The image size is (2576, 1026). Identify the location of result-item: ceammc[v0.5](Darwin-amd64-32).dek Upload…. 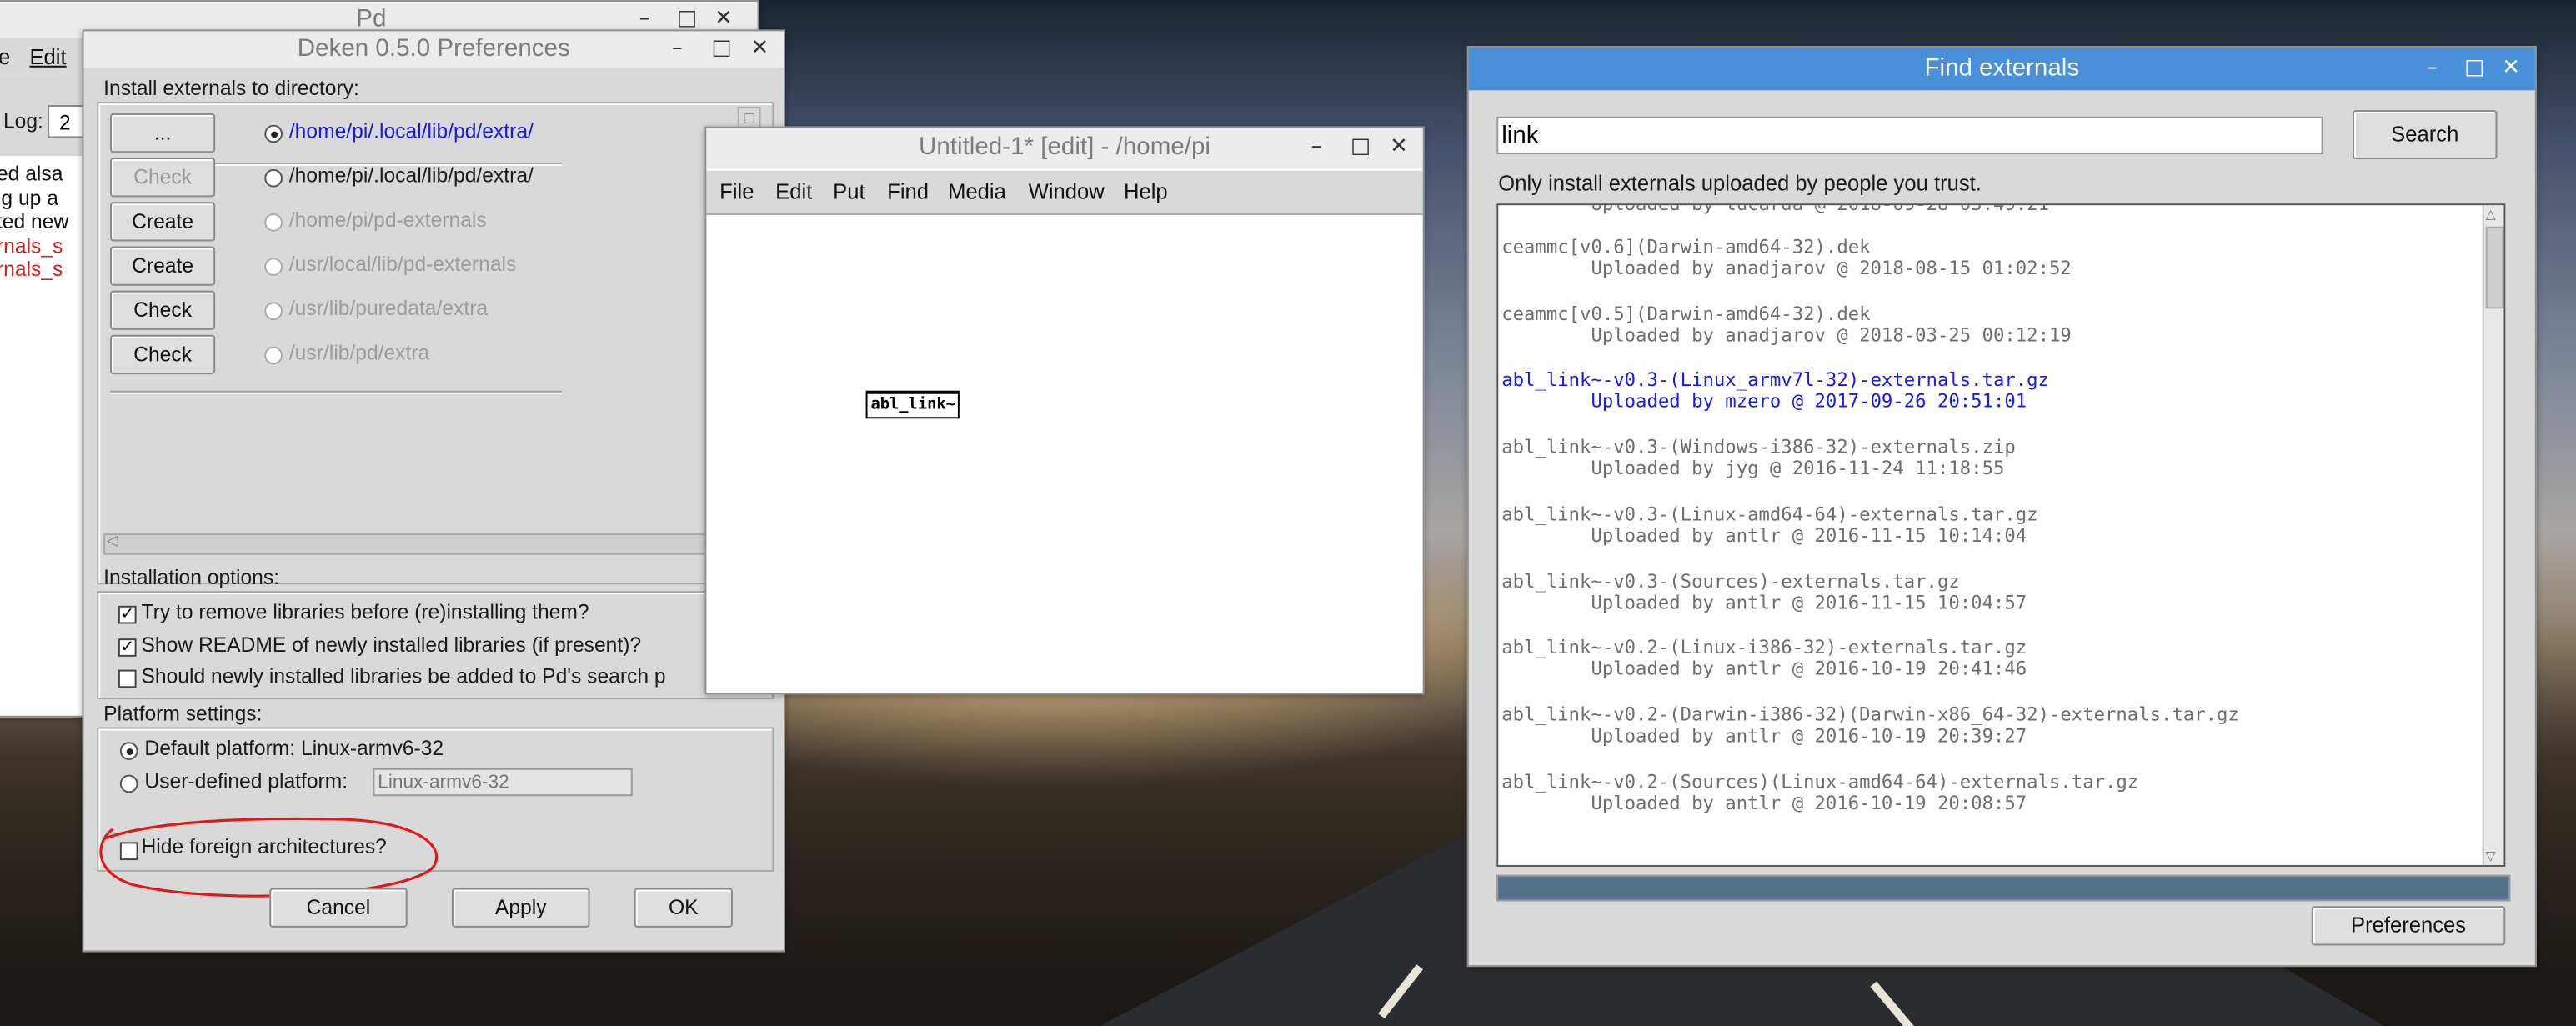
(1786, 324).